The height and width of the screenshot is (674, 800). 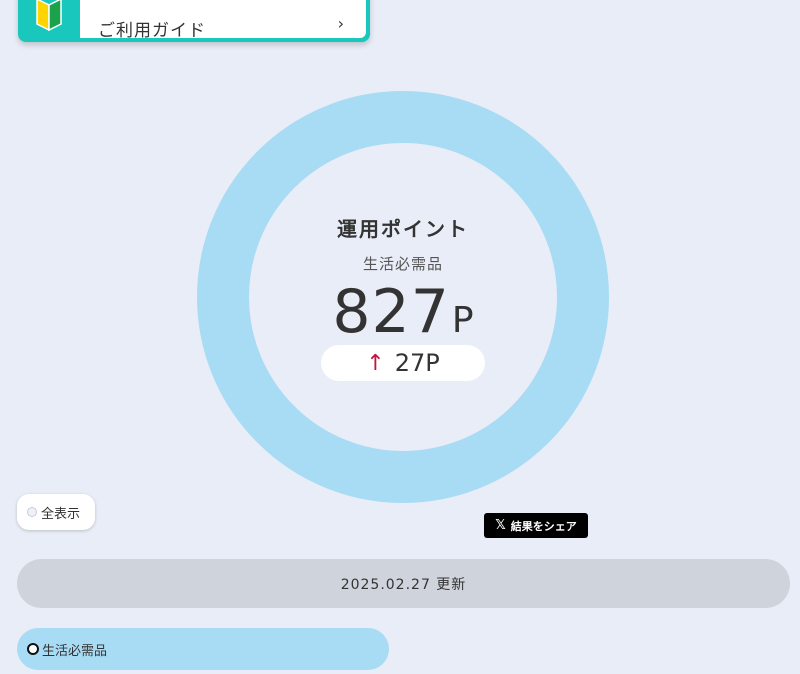 I want to click on guide-label: ご利用ガイド, so click(x=152, y=31).